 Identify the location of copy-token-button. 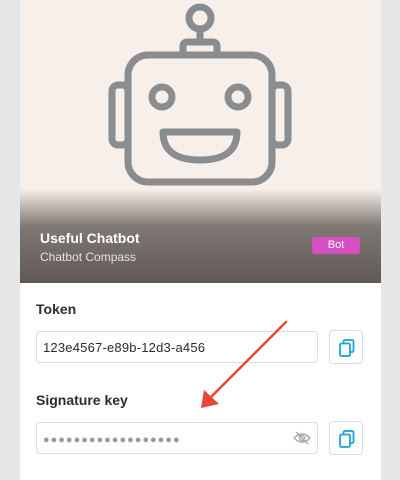
(346, 347).